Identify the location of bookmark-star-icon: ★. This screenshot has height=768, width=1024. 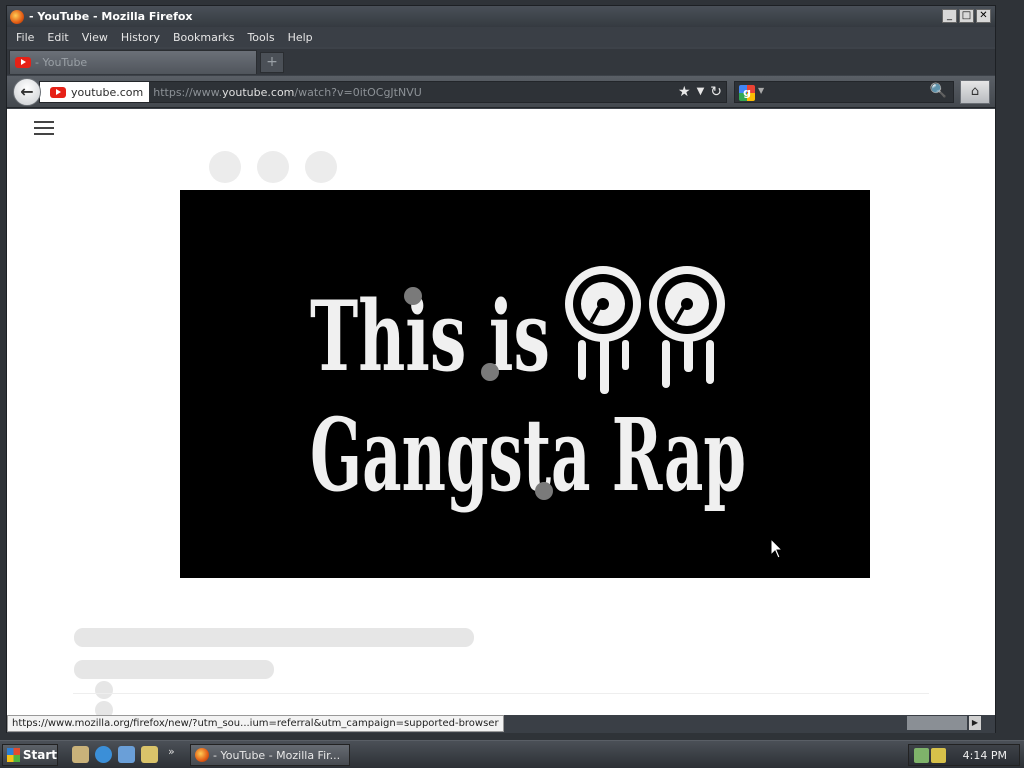
(684, 92).